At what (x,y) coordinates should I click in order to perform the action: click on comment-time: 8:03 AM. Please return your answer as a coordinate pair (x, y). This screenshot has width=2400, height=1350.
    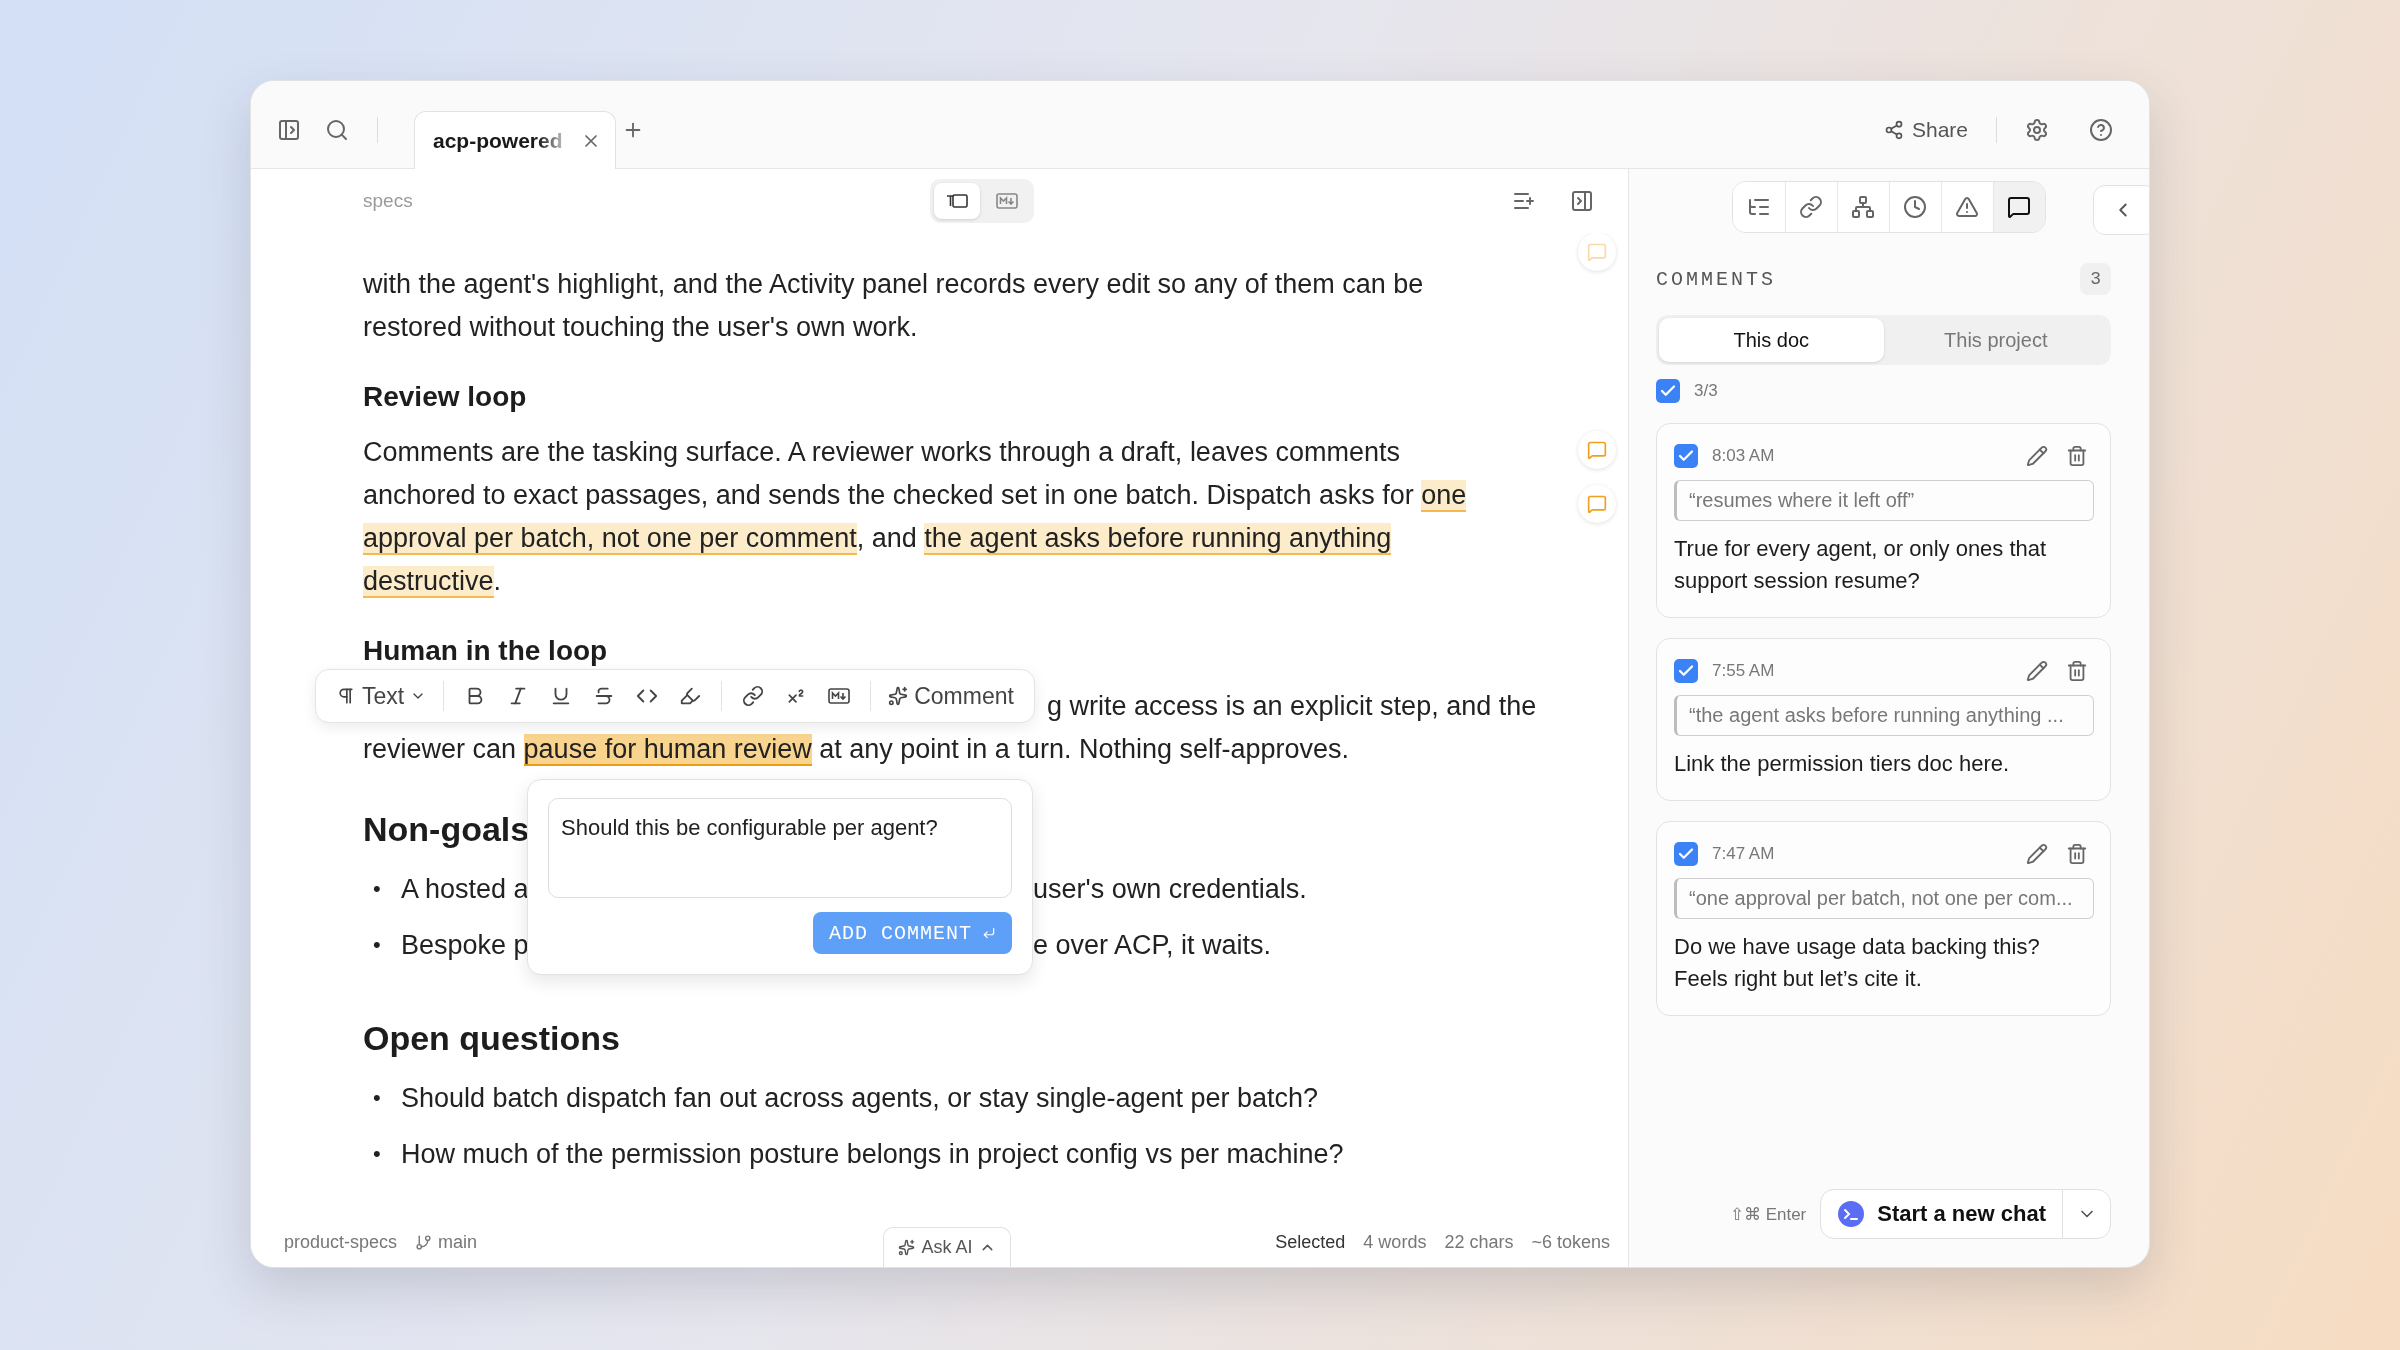
    Looking at the image, I should click on (1743, 456).